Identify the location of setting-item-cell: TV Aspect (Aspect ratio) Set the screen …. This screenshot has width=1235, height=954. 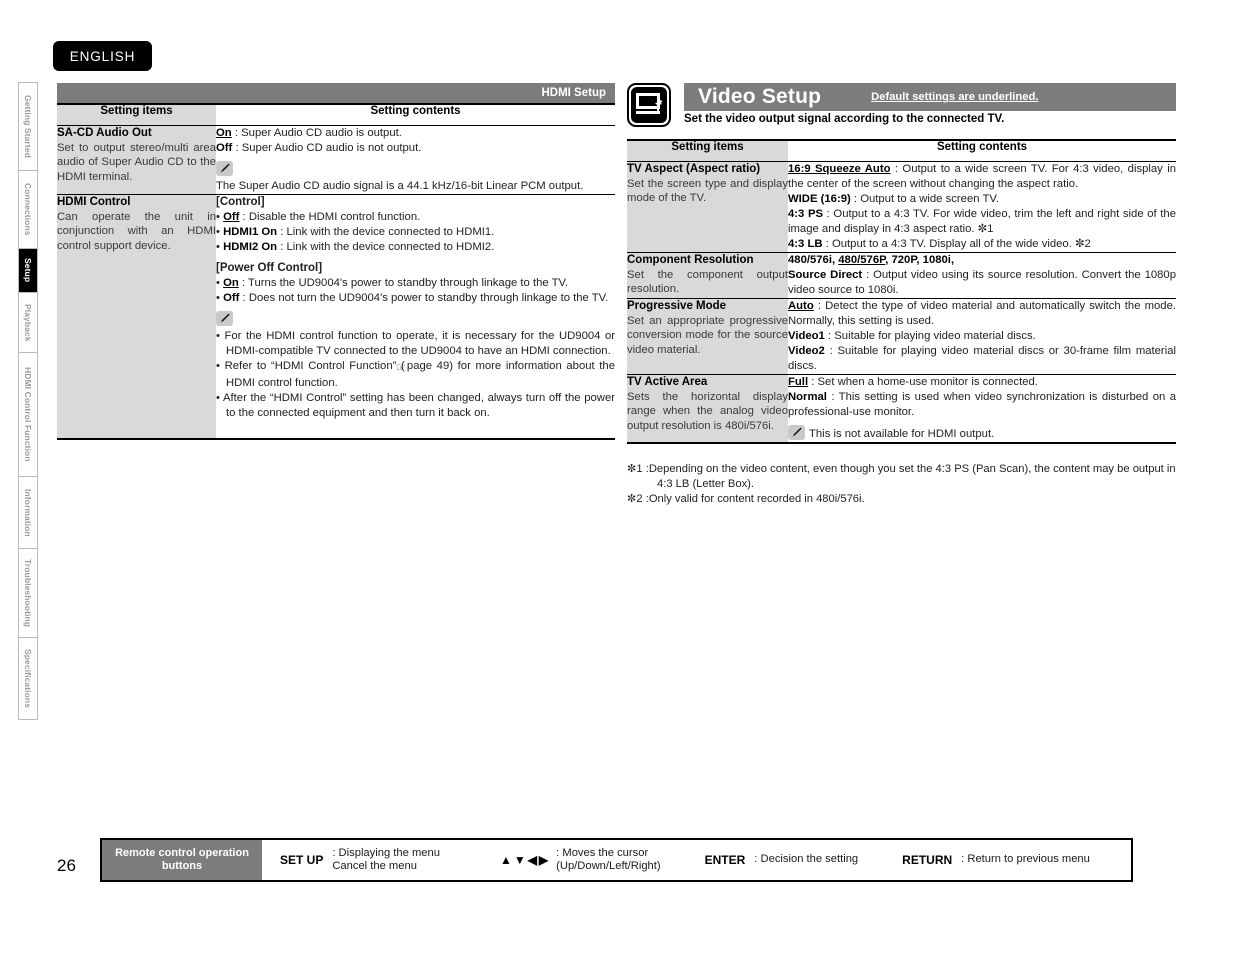
(707, 207).